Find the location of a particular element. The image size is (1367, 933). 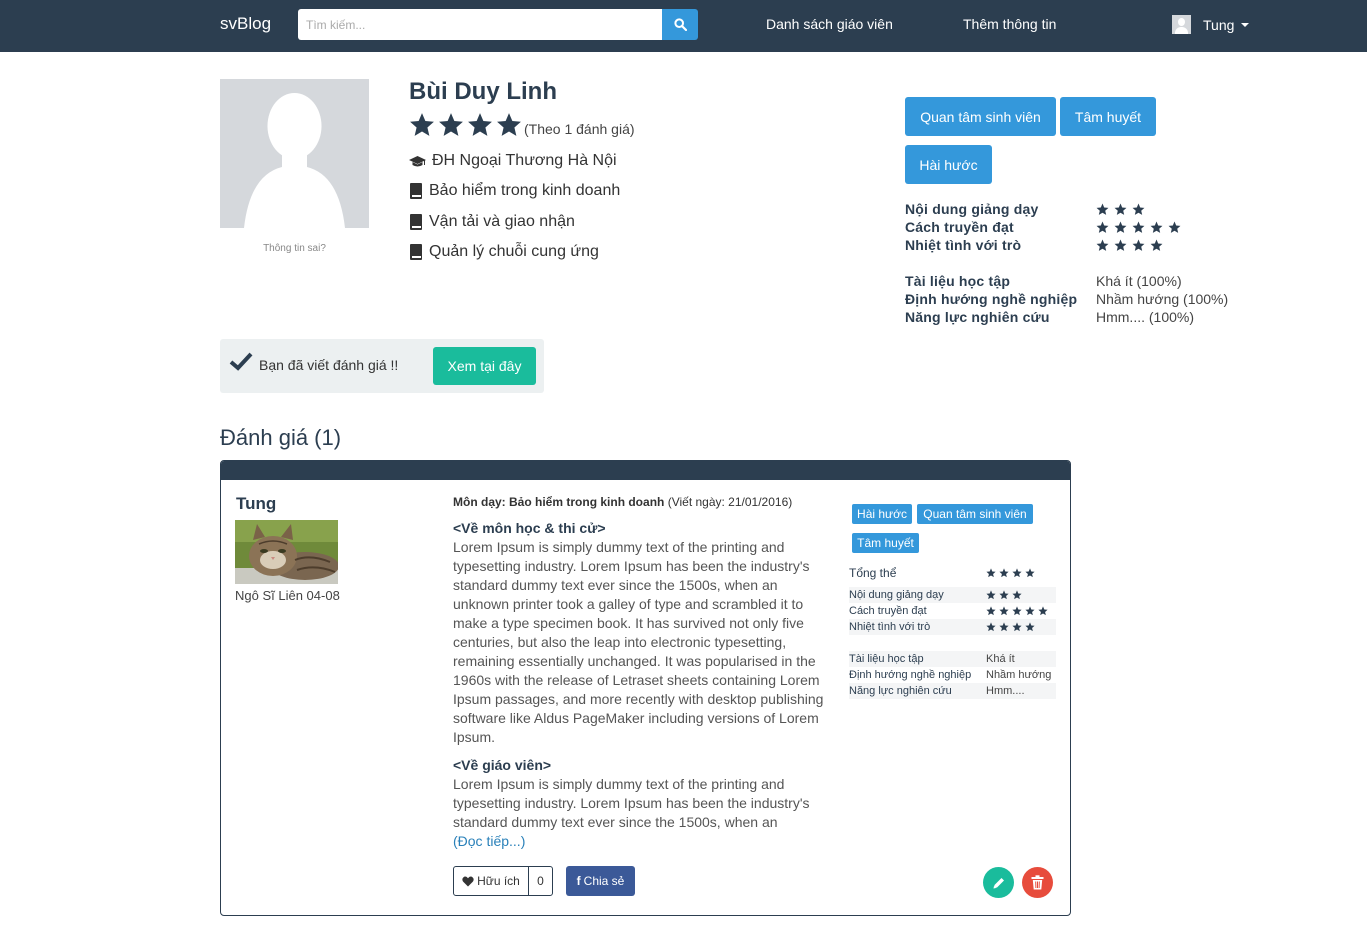

subject-line: Bảo hiểm trong kinh doanh is located at coordinates (514, 191).